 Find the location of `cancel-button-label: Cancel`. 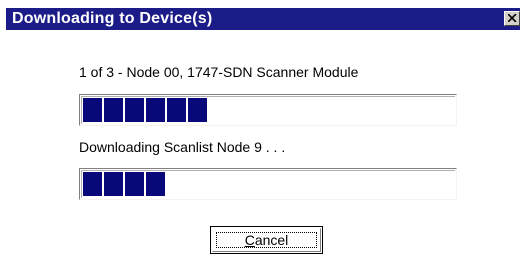

cancel-button-label: Cancel is located at coordinates (266, 240).